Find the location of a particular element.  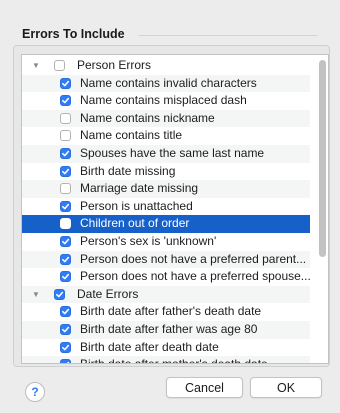

list-item: Marriage date missing is located at coordinates (166, 189).